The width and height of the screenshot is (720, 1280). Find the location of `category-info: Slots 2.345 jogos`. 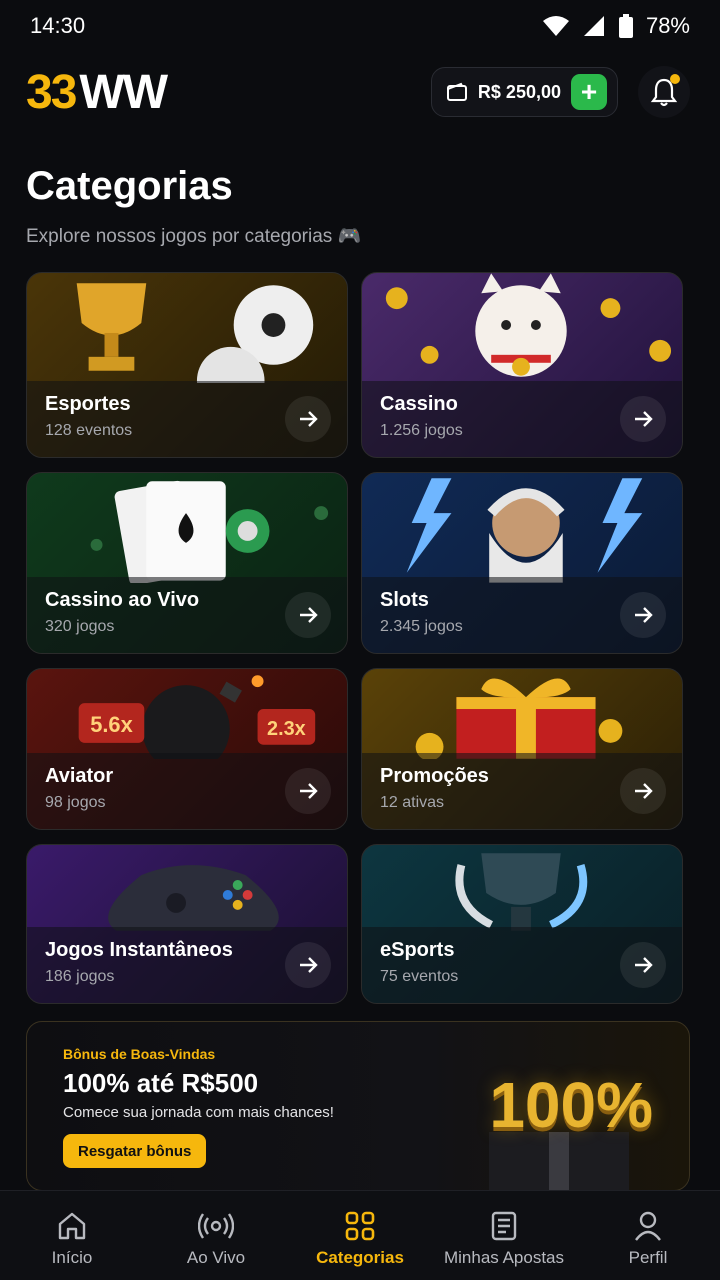

category-info: Slots 2.345 jogos is located at coordinates (522, 615).